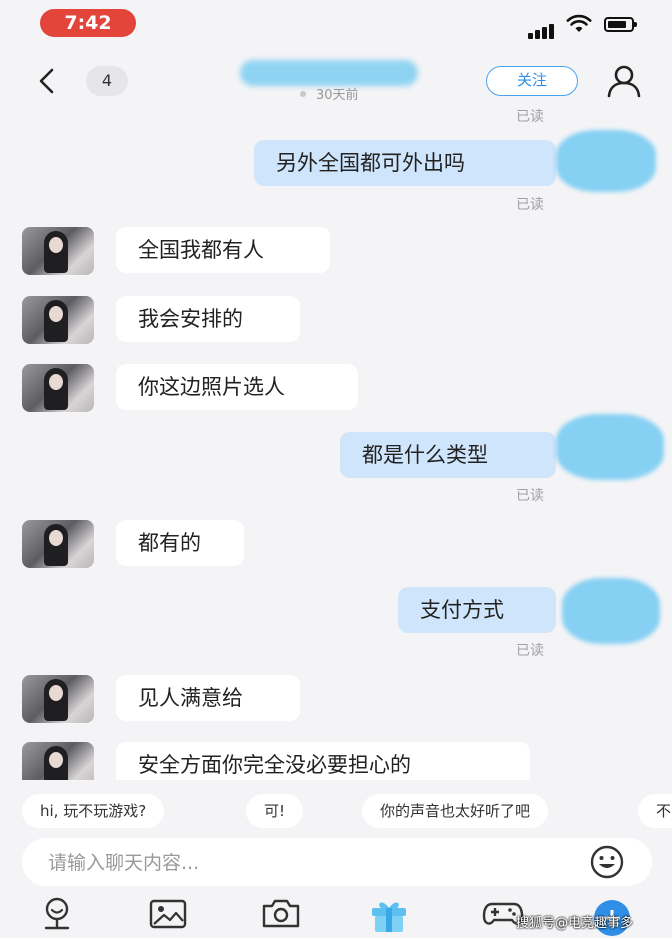  What do you see at coordinates (57, 914) in the screenshot?
I see `voice-icon` at bounding box center [57, 914].